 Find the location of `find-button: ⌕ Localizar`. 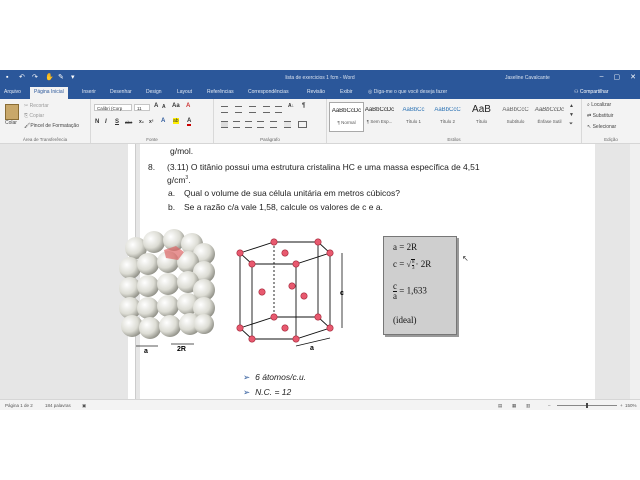

find-button: ⌕ Localizar is located at coordinates (599, 105).